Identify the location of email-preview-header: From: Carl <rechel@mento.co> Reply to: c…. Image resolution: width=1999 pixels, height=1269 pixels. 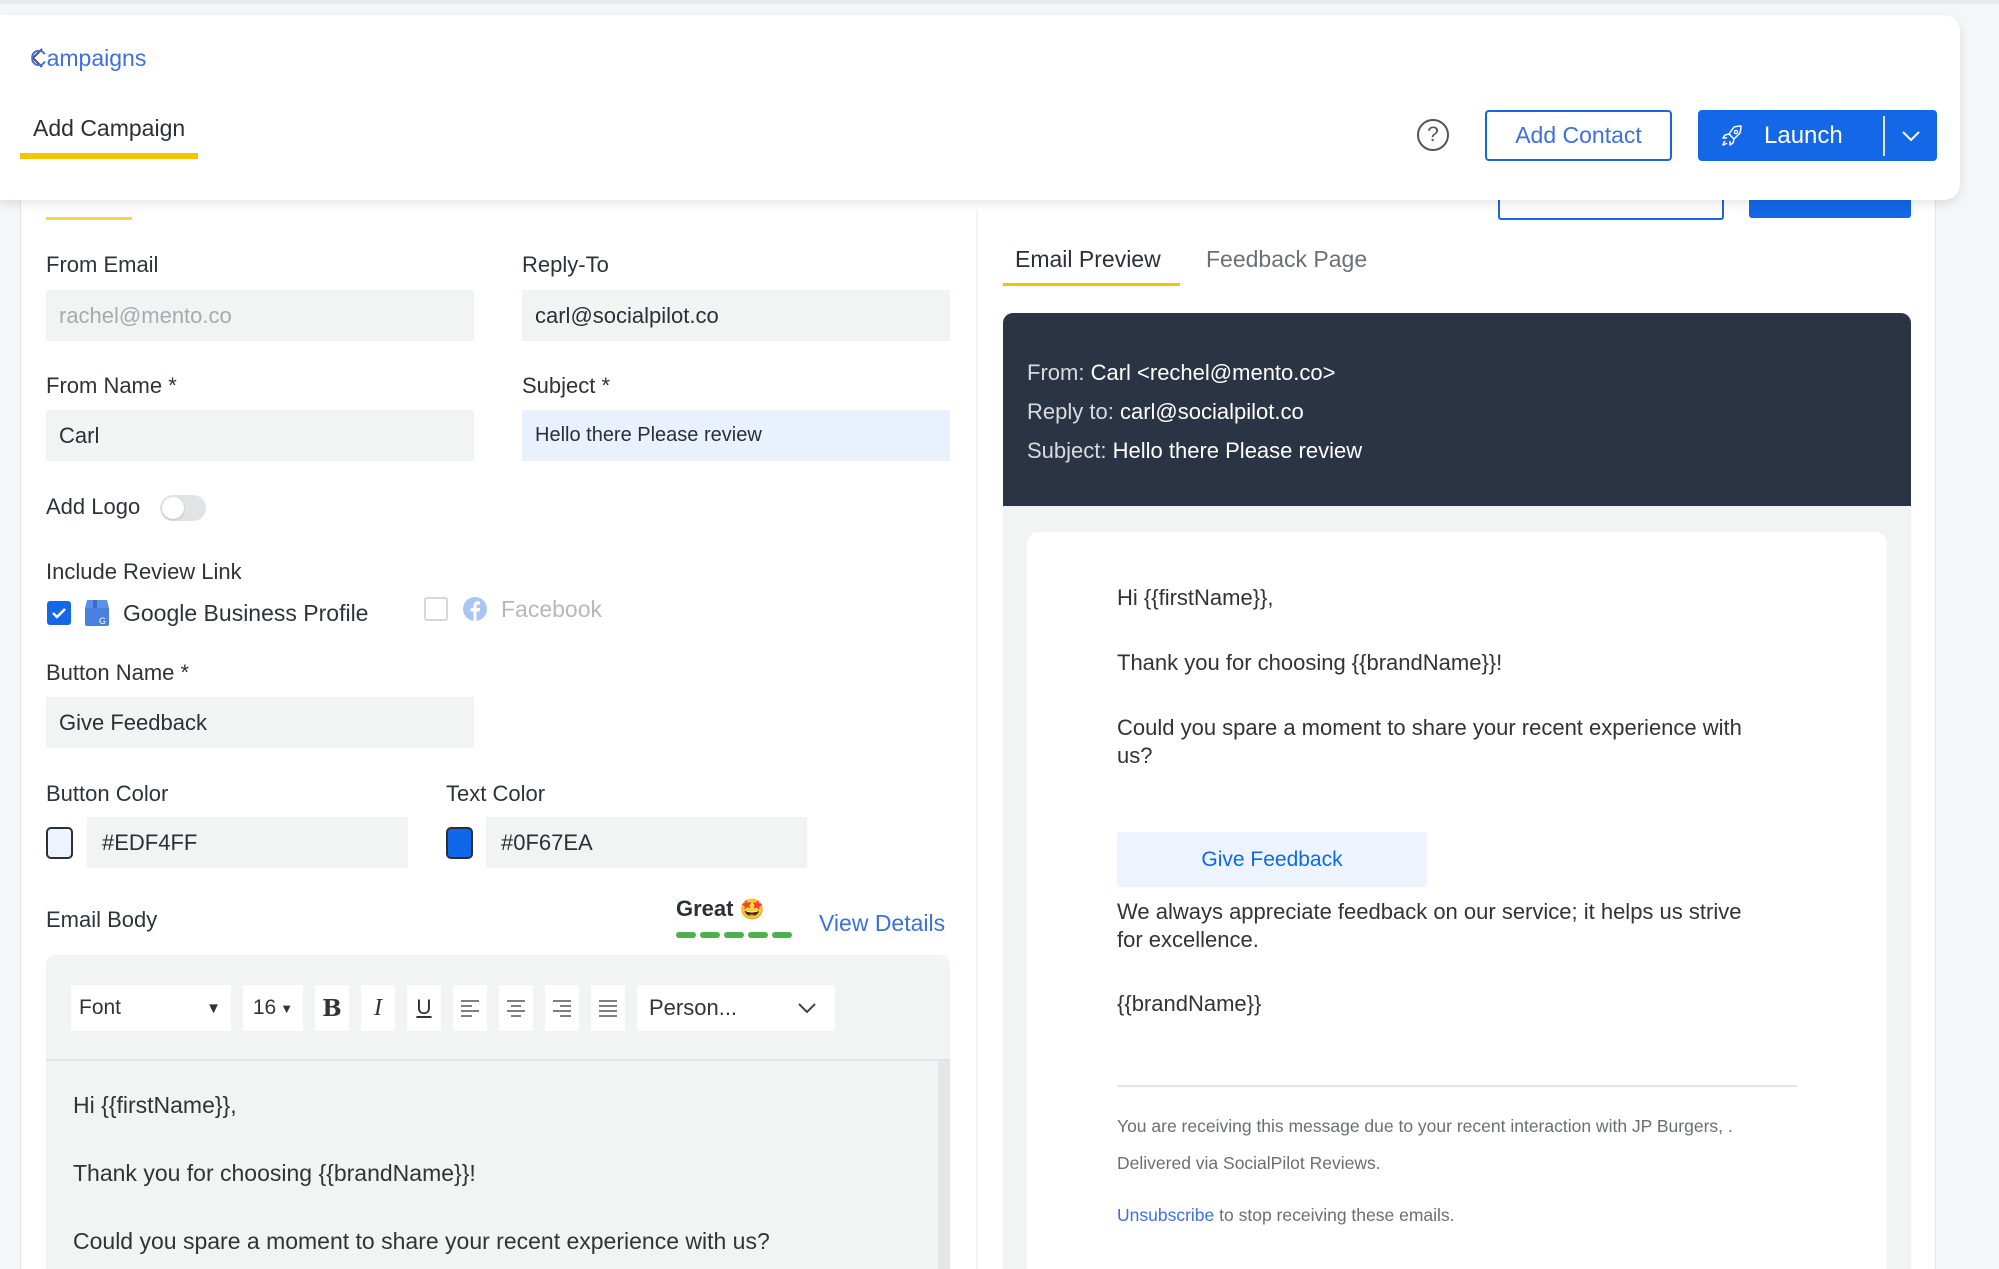
(1457, 409).